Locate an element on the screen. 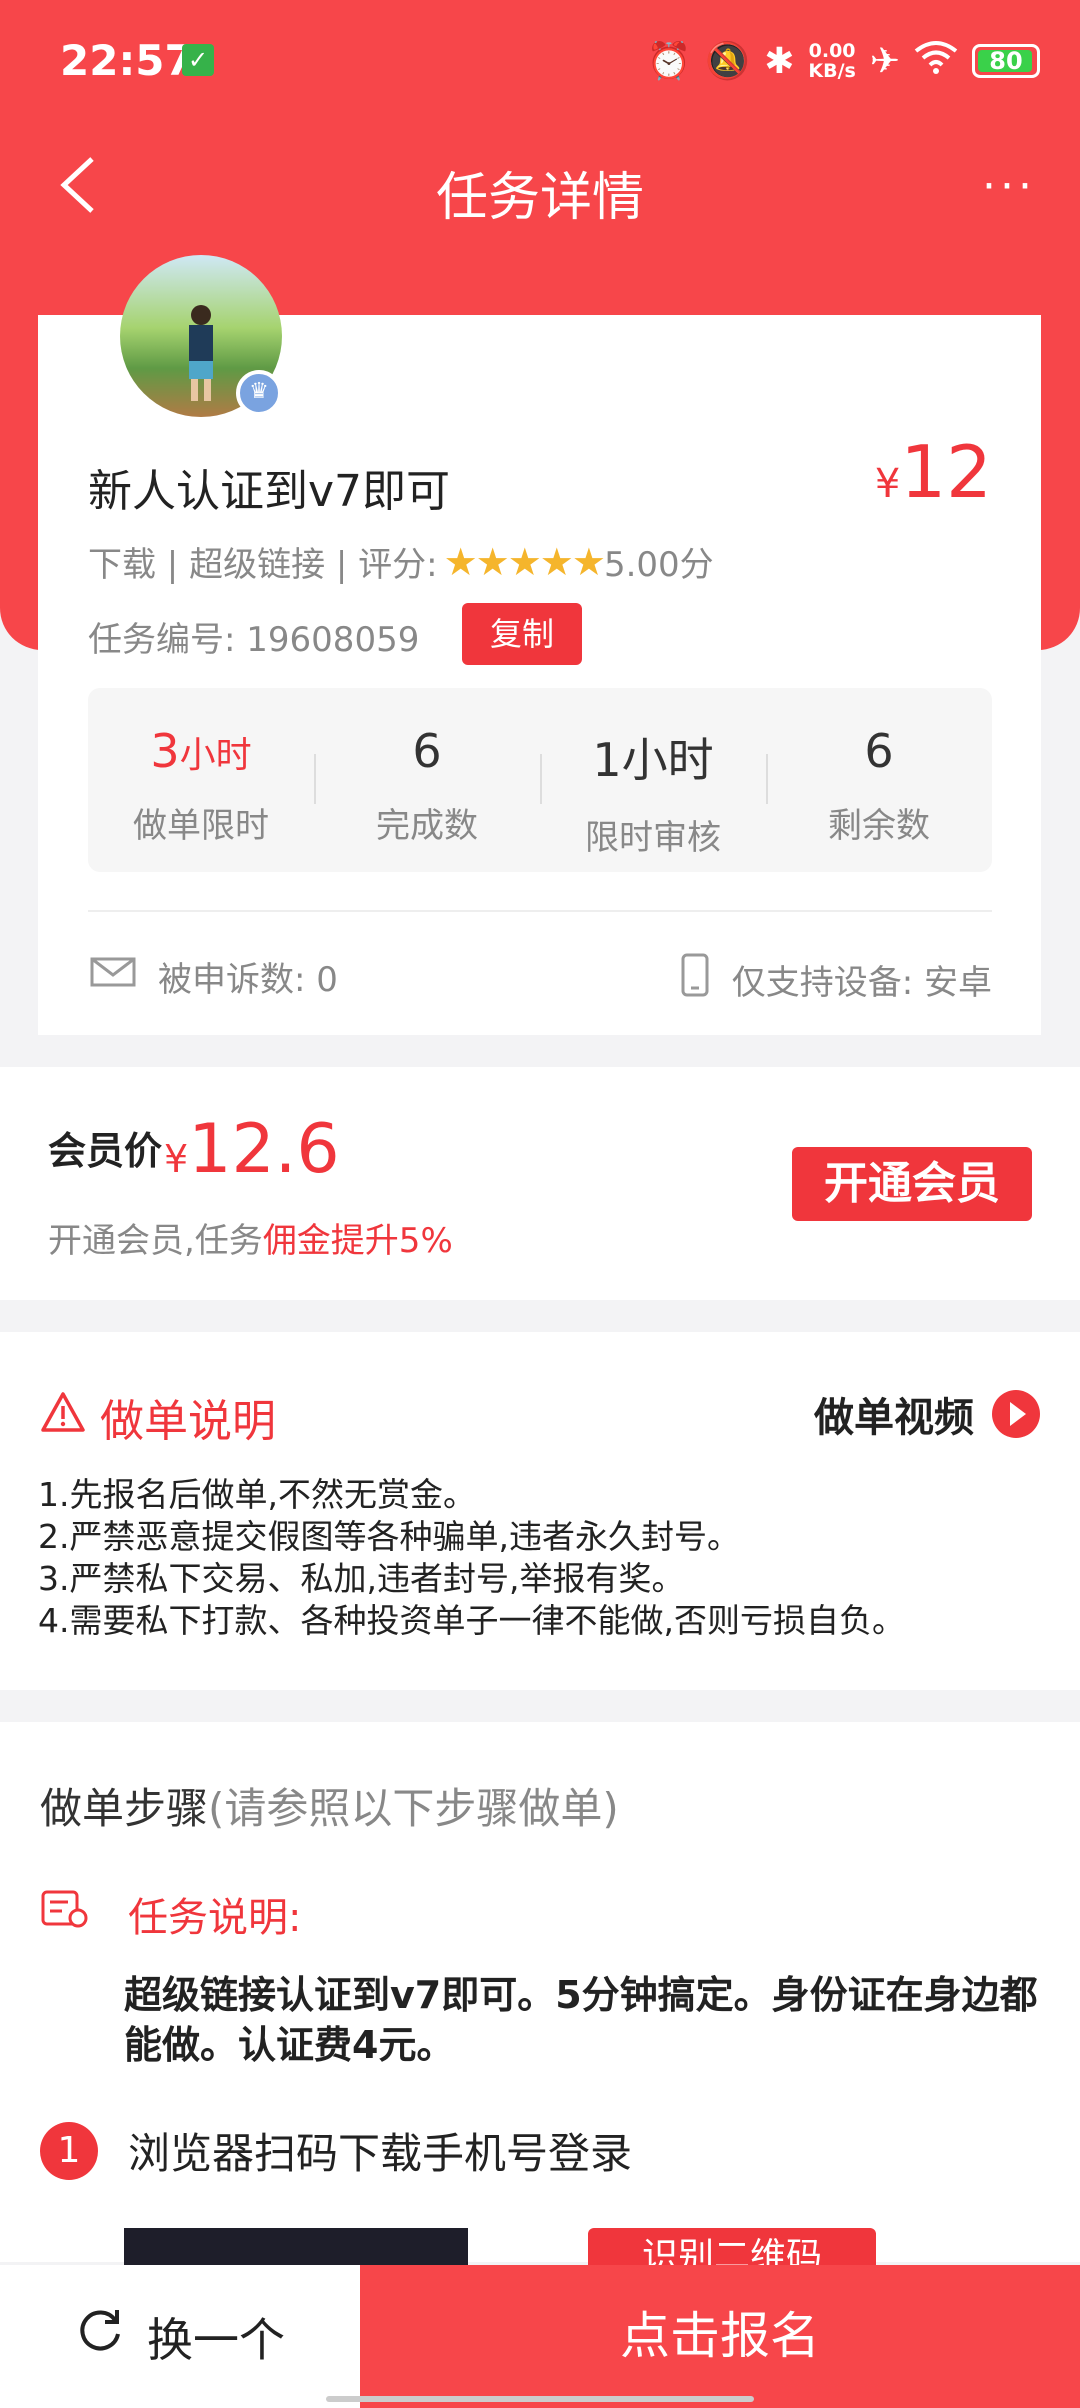  member-price-value: 12.6 is located at coordinates (264, 1149).